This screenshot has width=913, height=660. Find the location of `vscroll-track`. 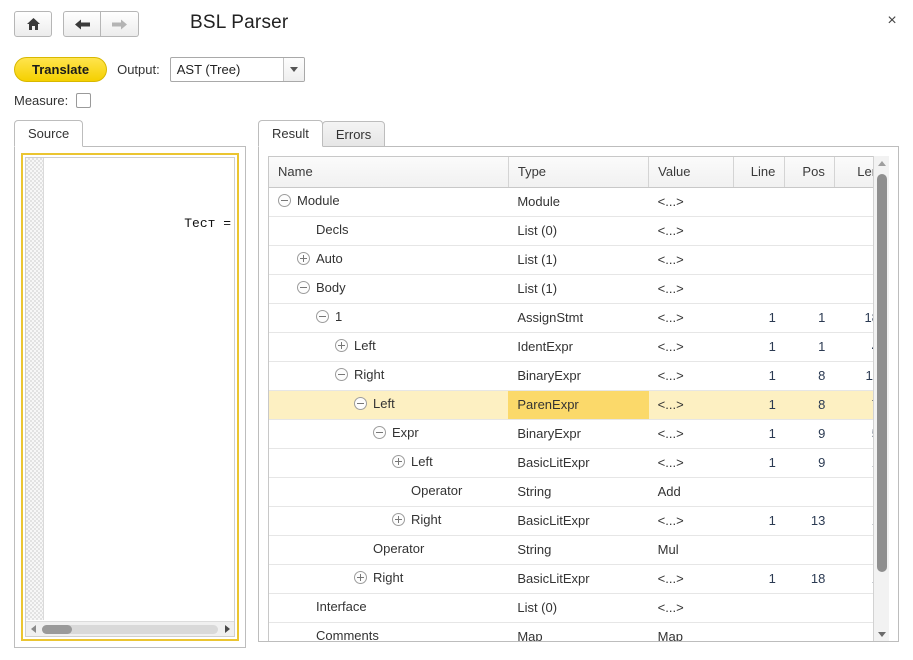

vscroll-track is located at coordinates (882, 398).